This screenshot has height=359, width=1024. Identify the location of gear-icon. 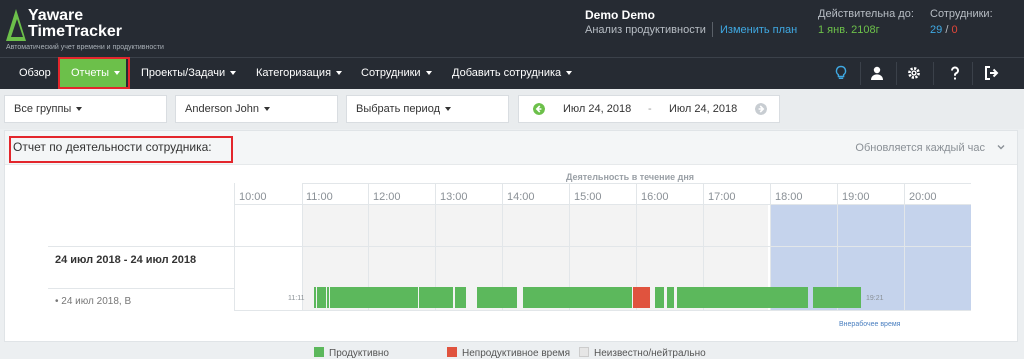
(914, 73).